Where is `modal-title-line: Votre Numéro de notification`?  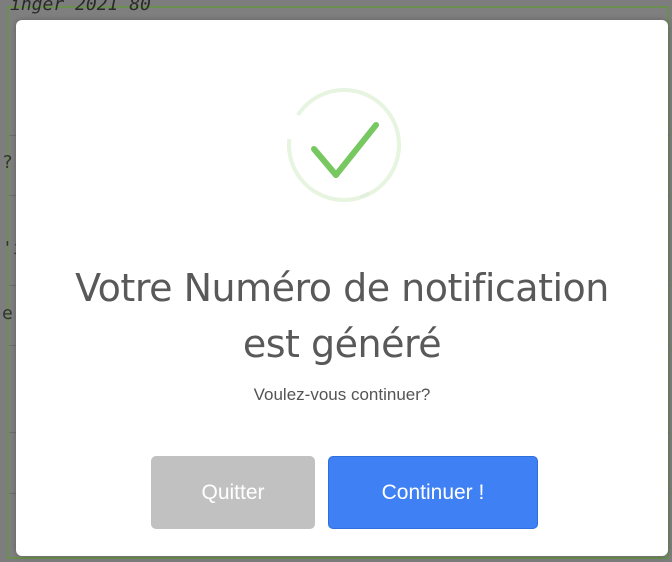
modal-title-line: Votre Numéro de notification is located at coordinates (342, 288).